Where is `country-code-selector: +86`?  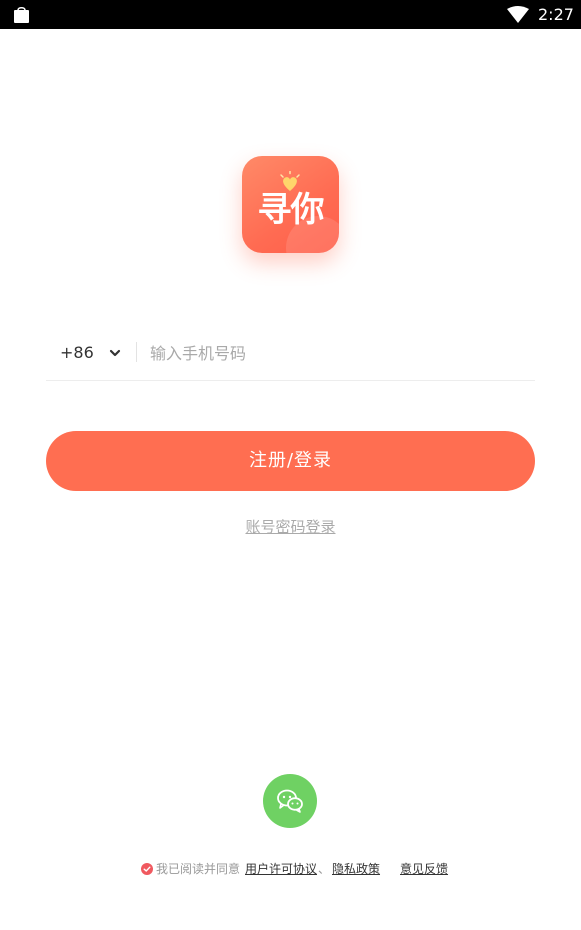 country-code-selector: +86 is located at coordinates (77, 353).